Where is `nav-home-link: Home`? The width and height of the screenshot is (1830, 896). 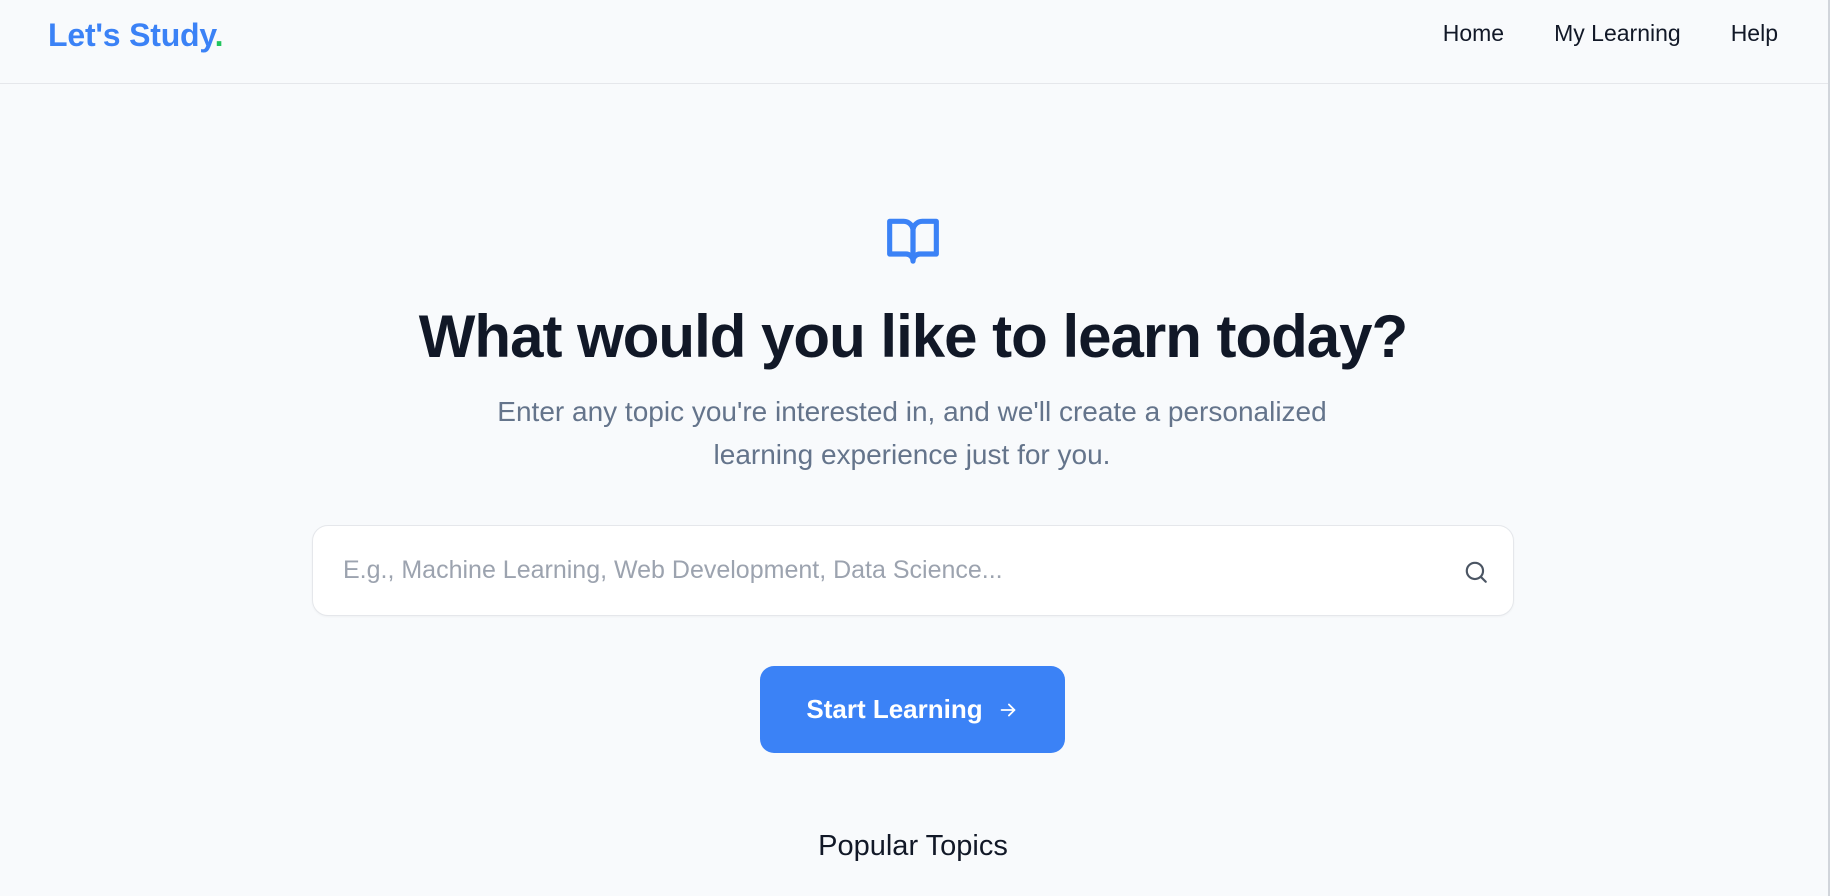
nav-home-link: Home is located at coordinates (1473, 33).